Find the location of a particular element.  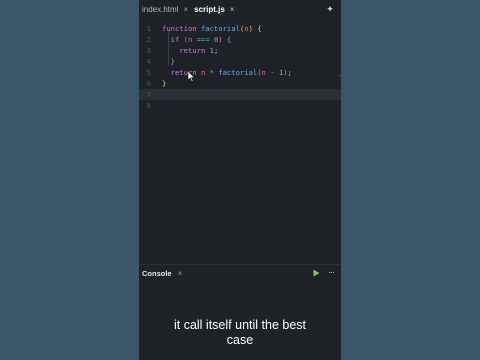

line-number: 2 is located at coordinates (148, 39).